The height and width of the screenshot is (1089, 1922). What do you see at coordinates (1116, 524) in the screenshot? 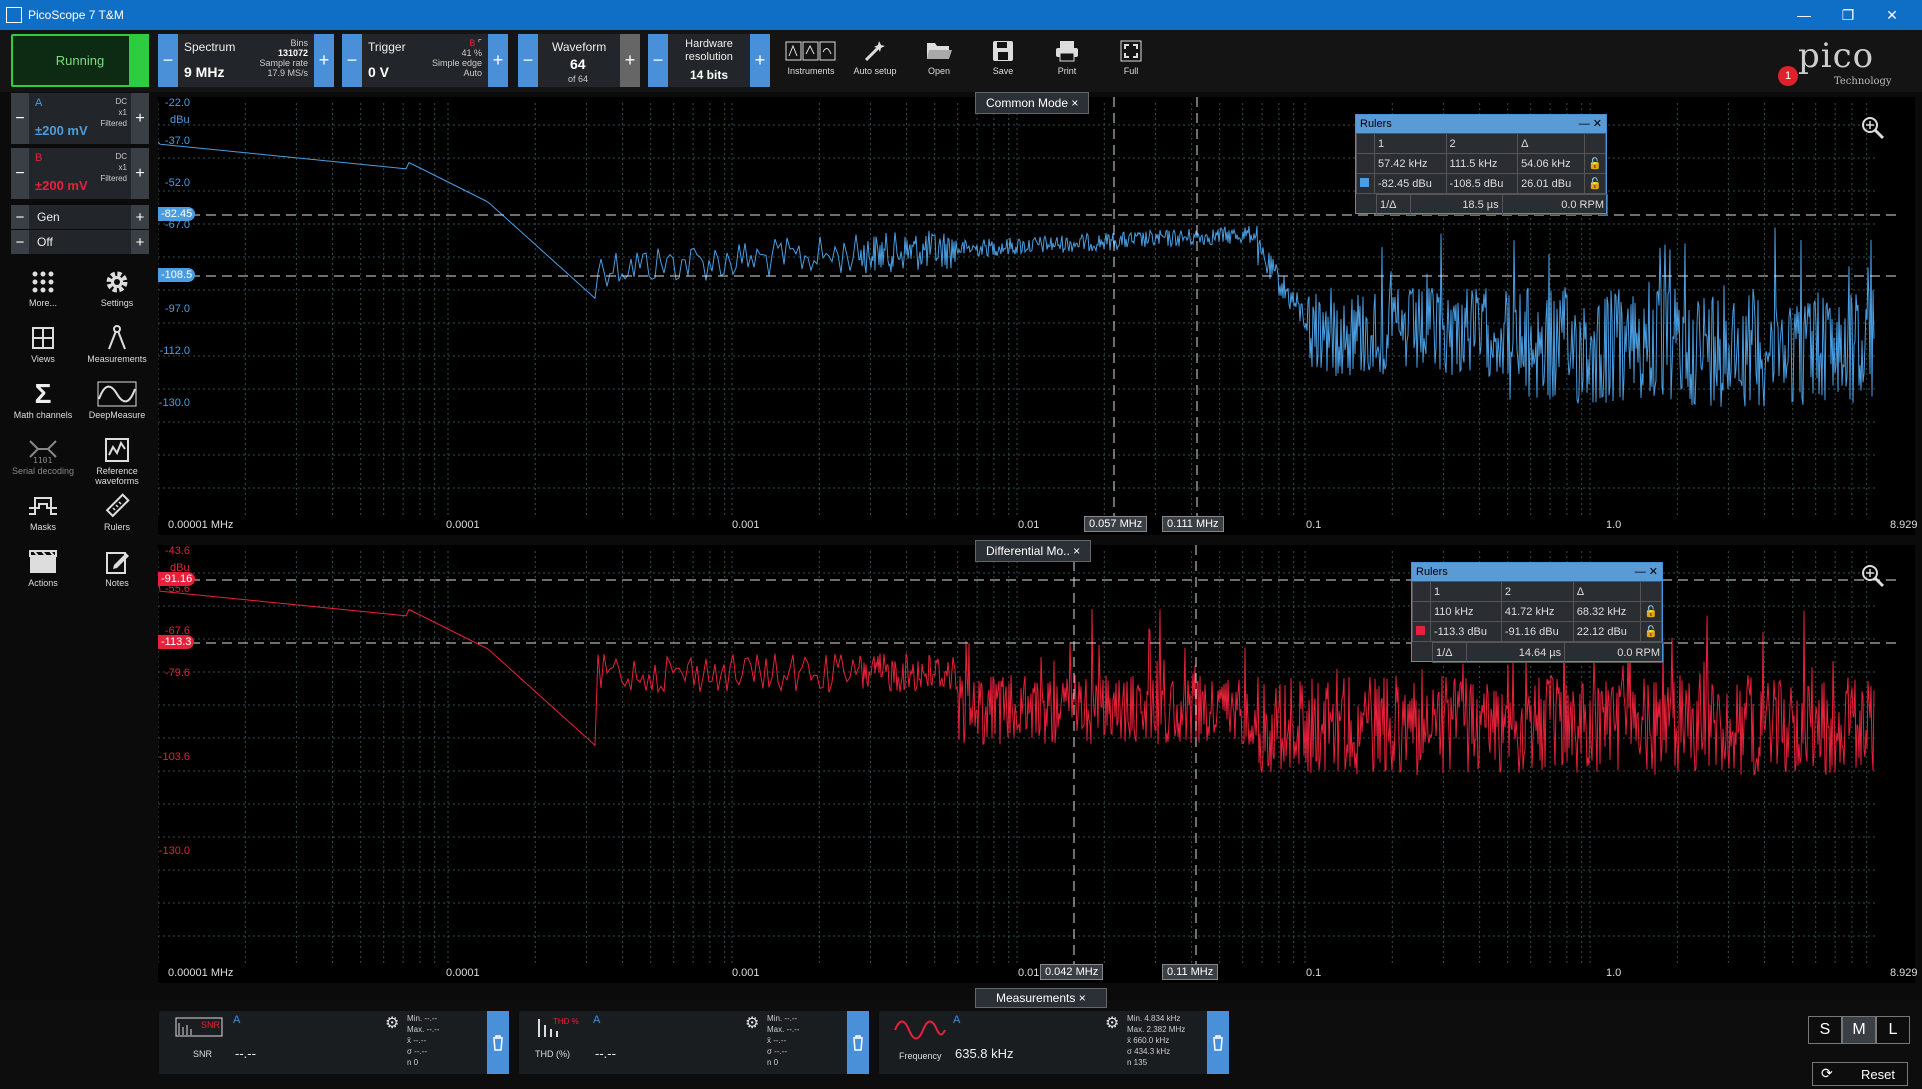
I see `ruler-x-tag-1: 0.057 MHz` at bounding box center [1116, 524].